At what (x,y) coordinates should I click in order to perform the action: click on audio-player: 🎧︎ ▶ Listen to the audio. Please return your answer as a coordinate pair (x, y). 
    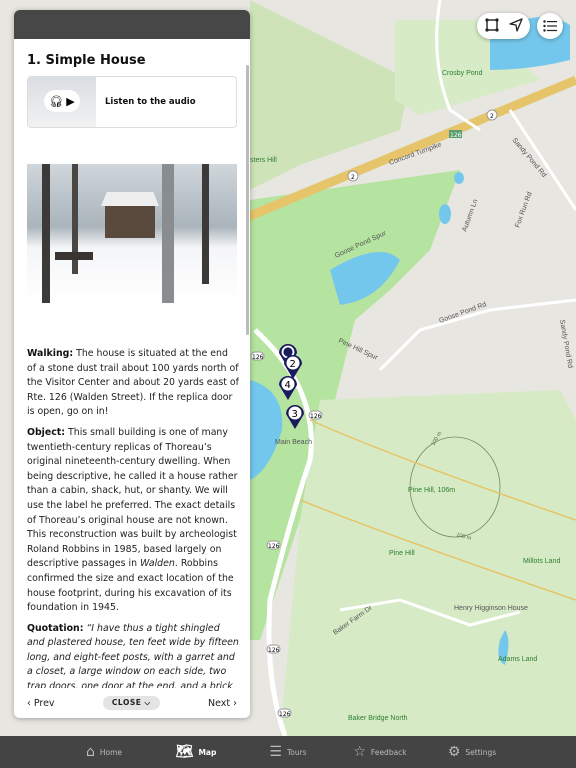
    Looking at the image, I should click on (132, 102).